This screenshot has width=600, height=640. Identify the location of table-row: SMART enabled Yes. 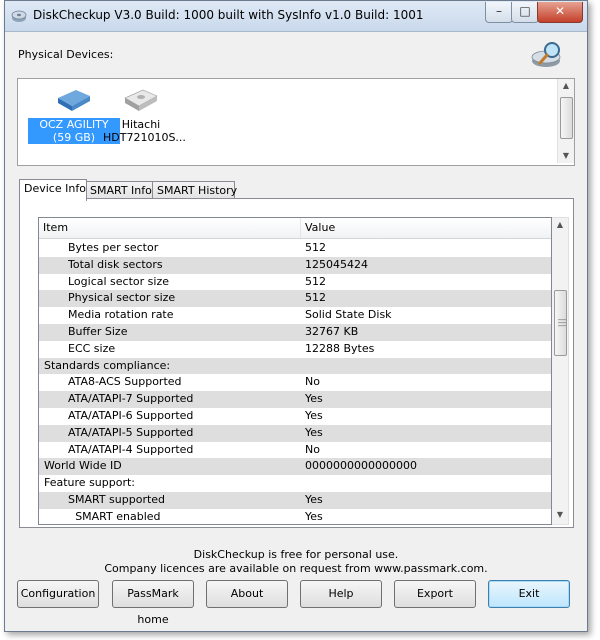
(295, 516).